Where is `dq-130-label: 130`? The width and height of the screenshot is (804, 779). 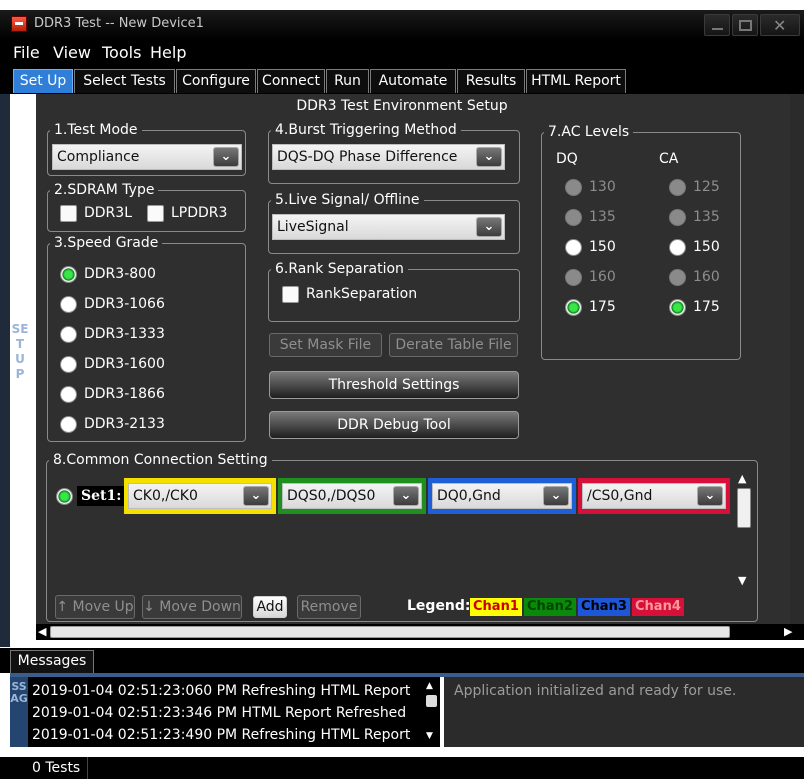 dq-130-label: 130 is located at coordinates (602, 187).